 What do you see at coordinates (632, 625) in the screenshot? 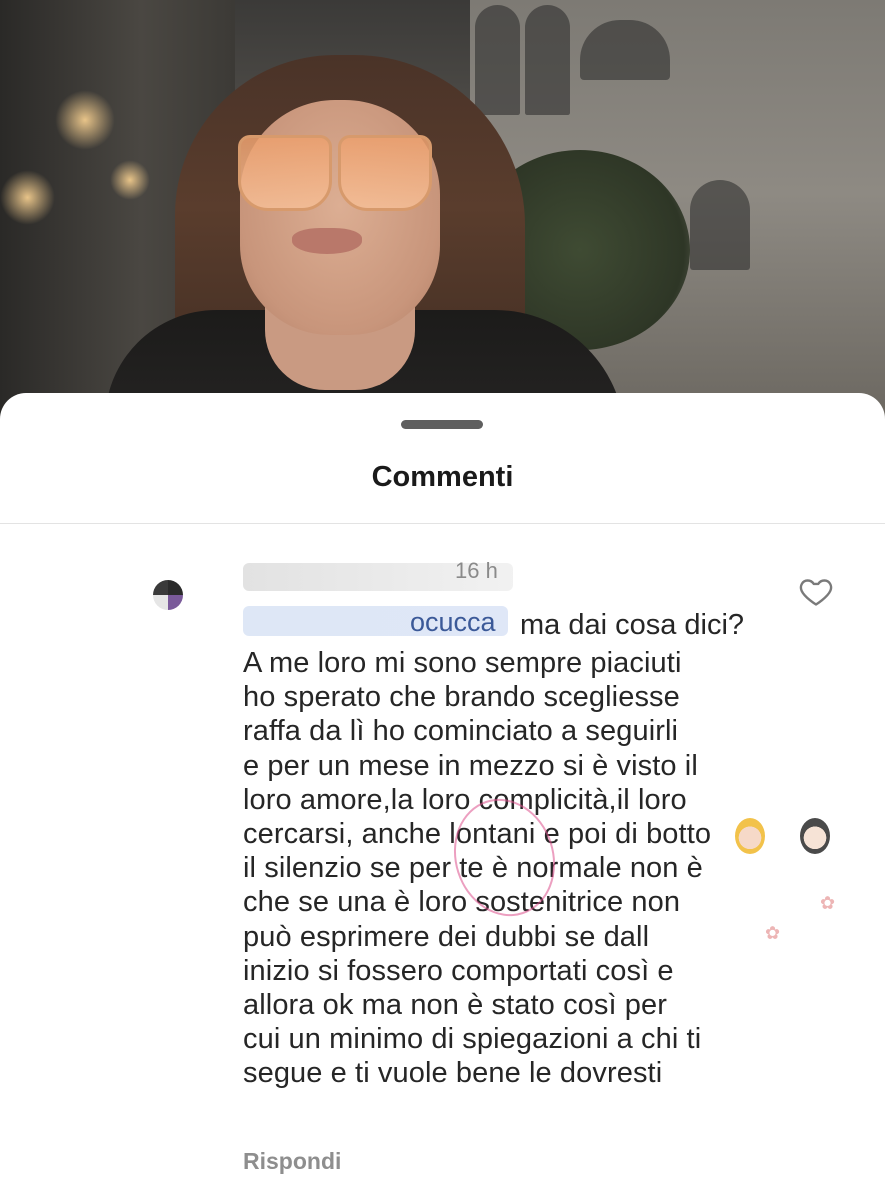
I see `comment-first-line: ma dai cosa dici?` at bounding box center [632, 625].